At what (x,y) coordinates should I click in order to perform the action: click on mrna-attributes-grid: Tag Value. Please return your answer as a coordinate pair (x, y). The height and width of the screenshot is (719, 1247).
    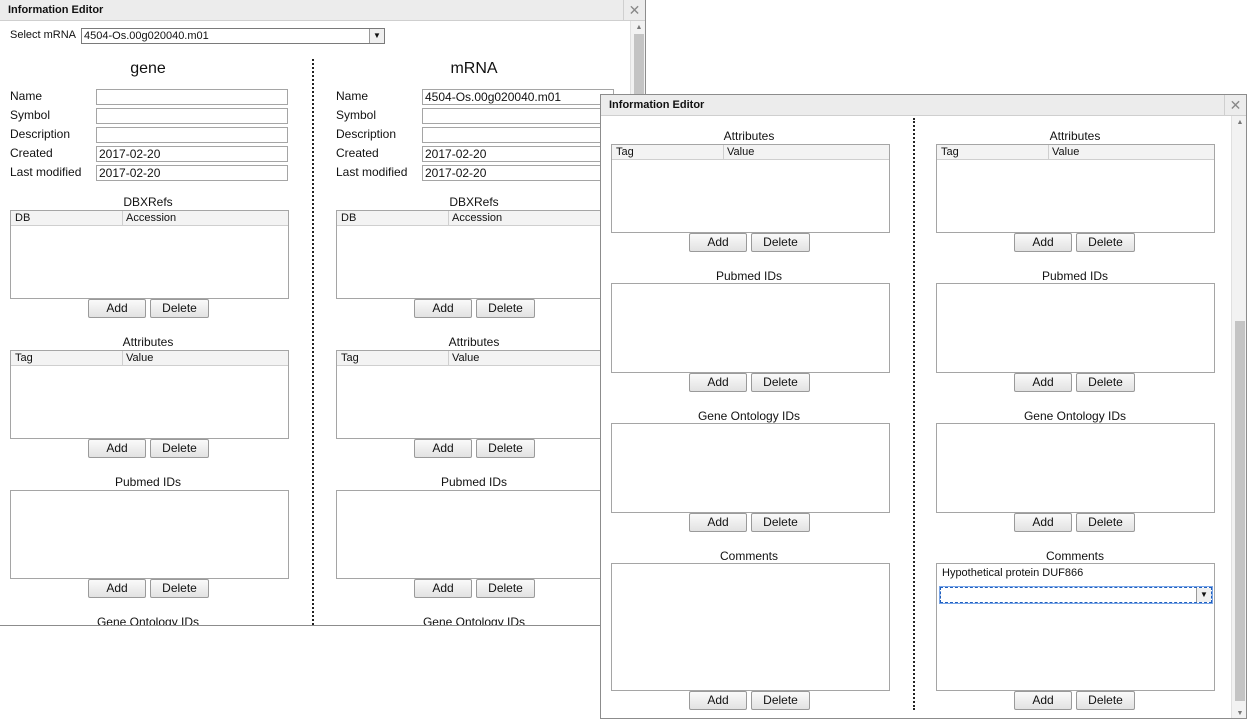
    Looking at the image, I should click on (475, 394).